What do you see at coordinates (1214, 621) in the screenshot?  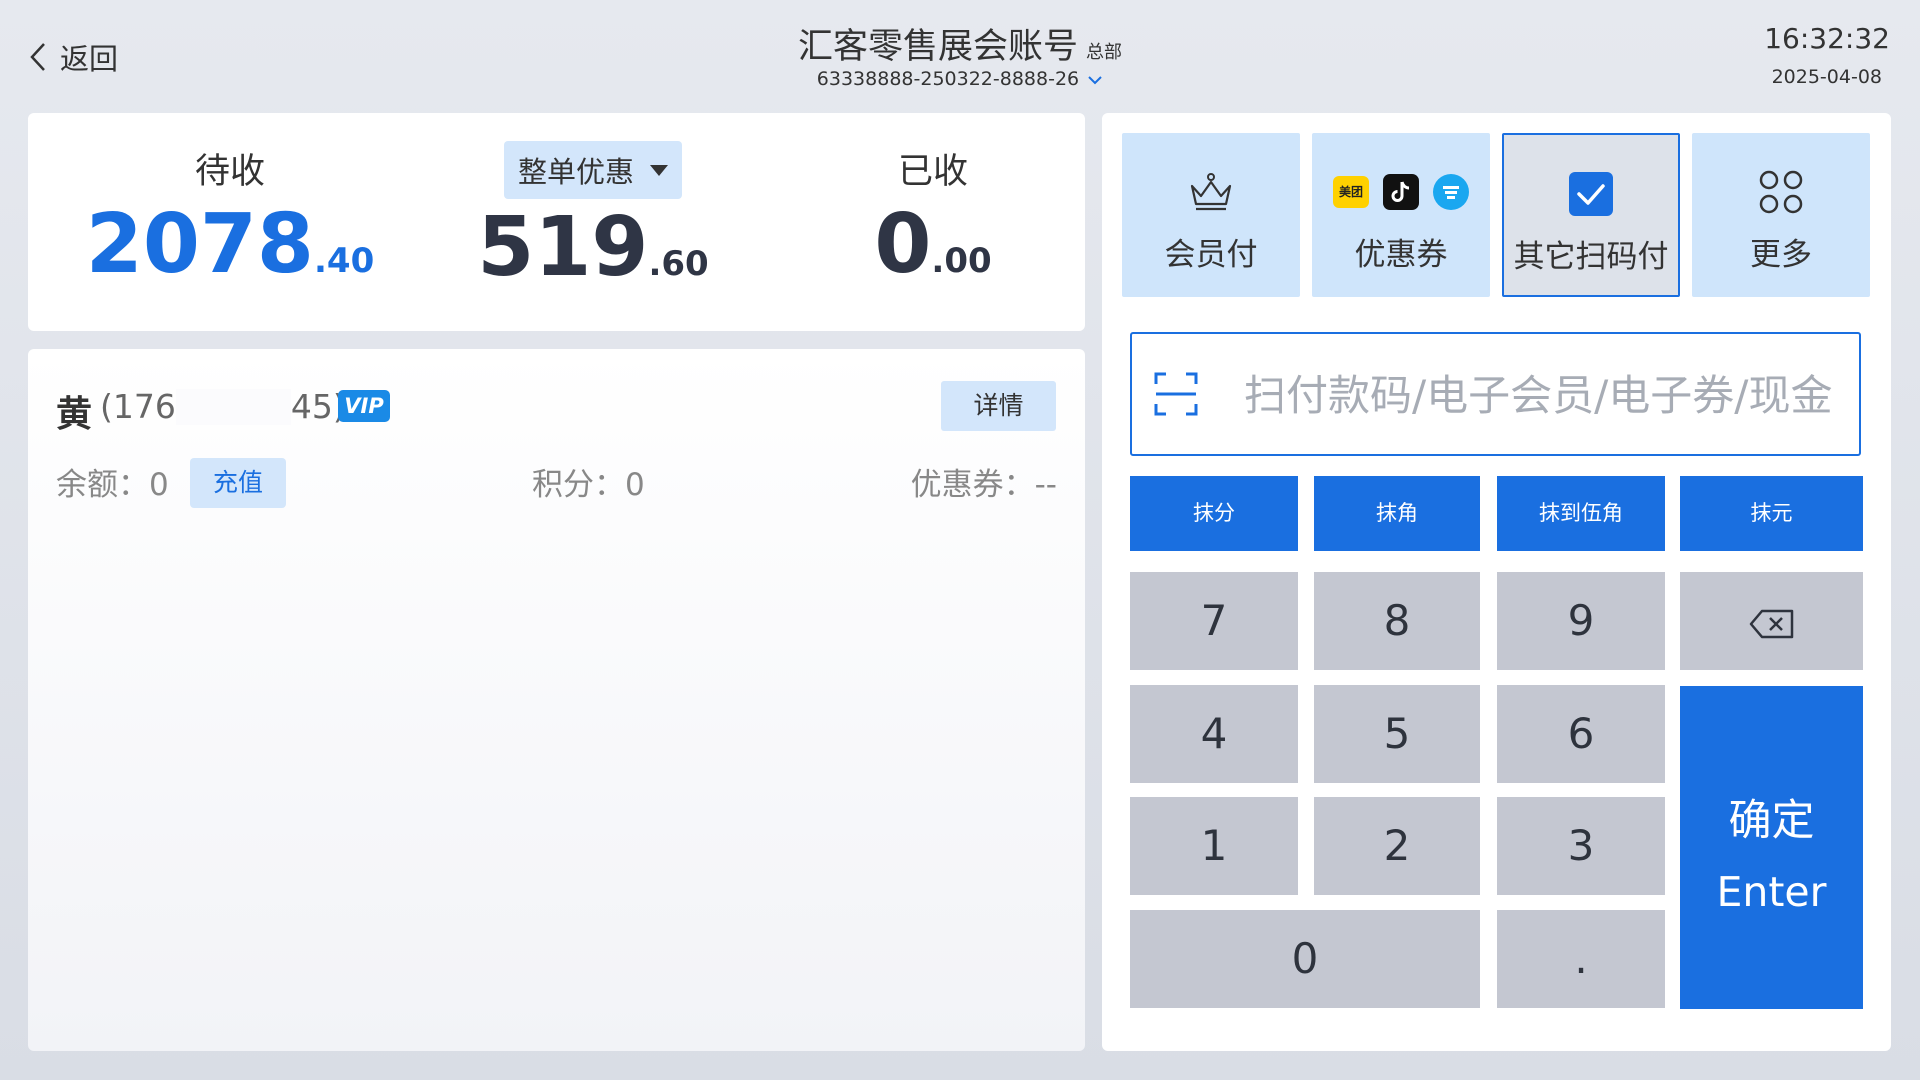 I see `key-7: 7` at bounding box center [1214, 621].